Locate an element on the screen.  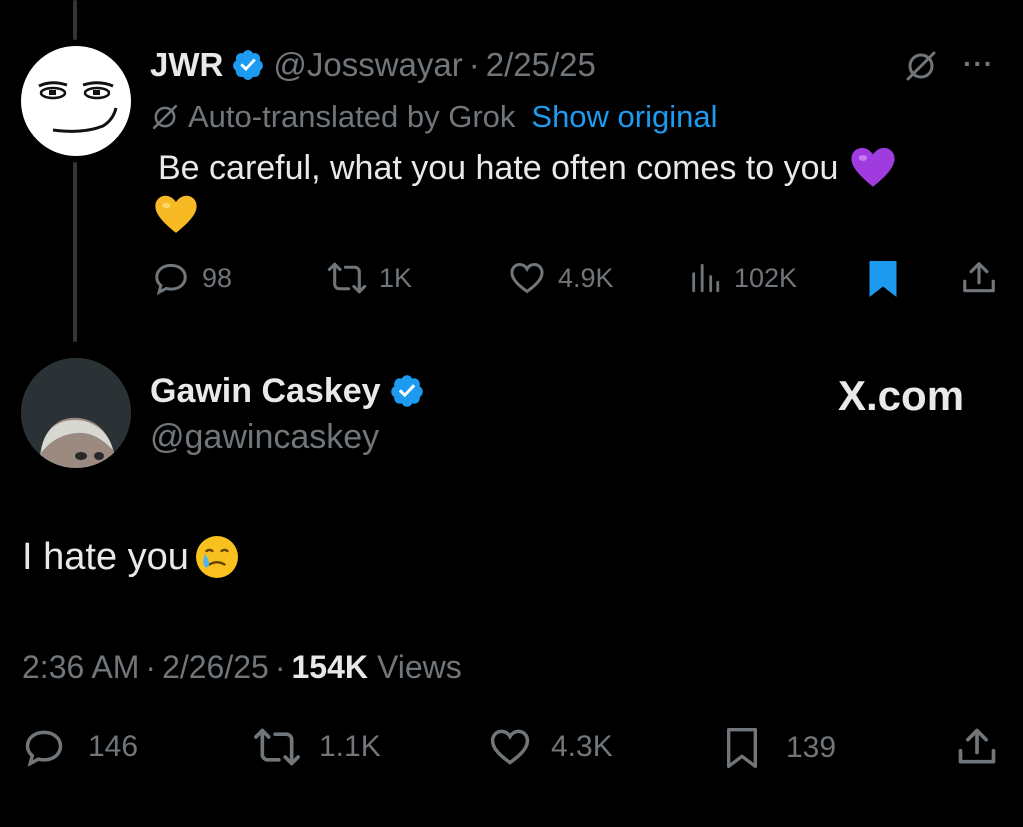
more-options-icon: ··· is located at coordinates (978, 64).